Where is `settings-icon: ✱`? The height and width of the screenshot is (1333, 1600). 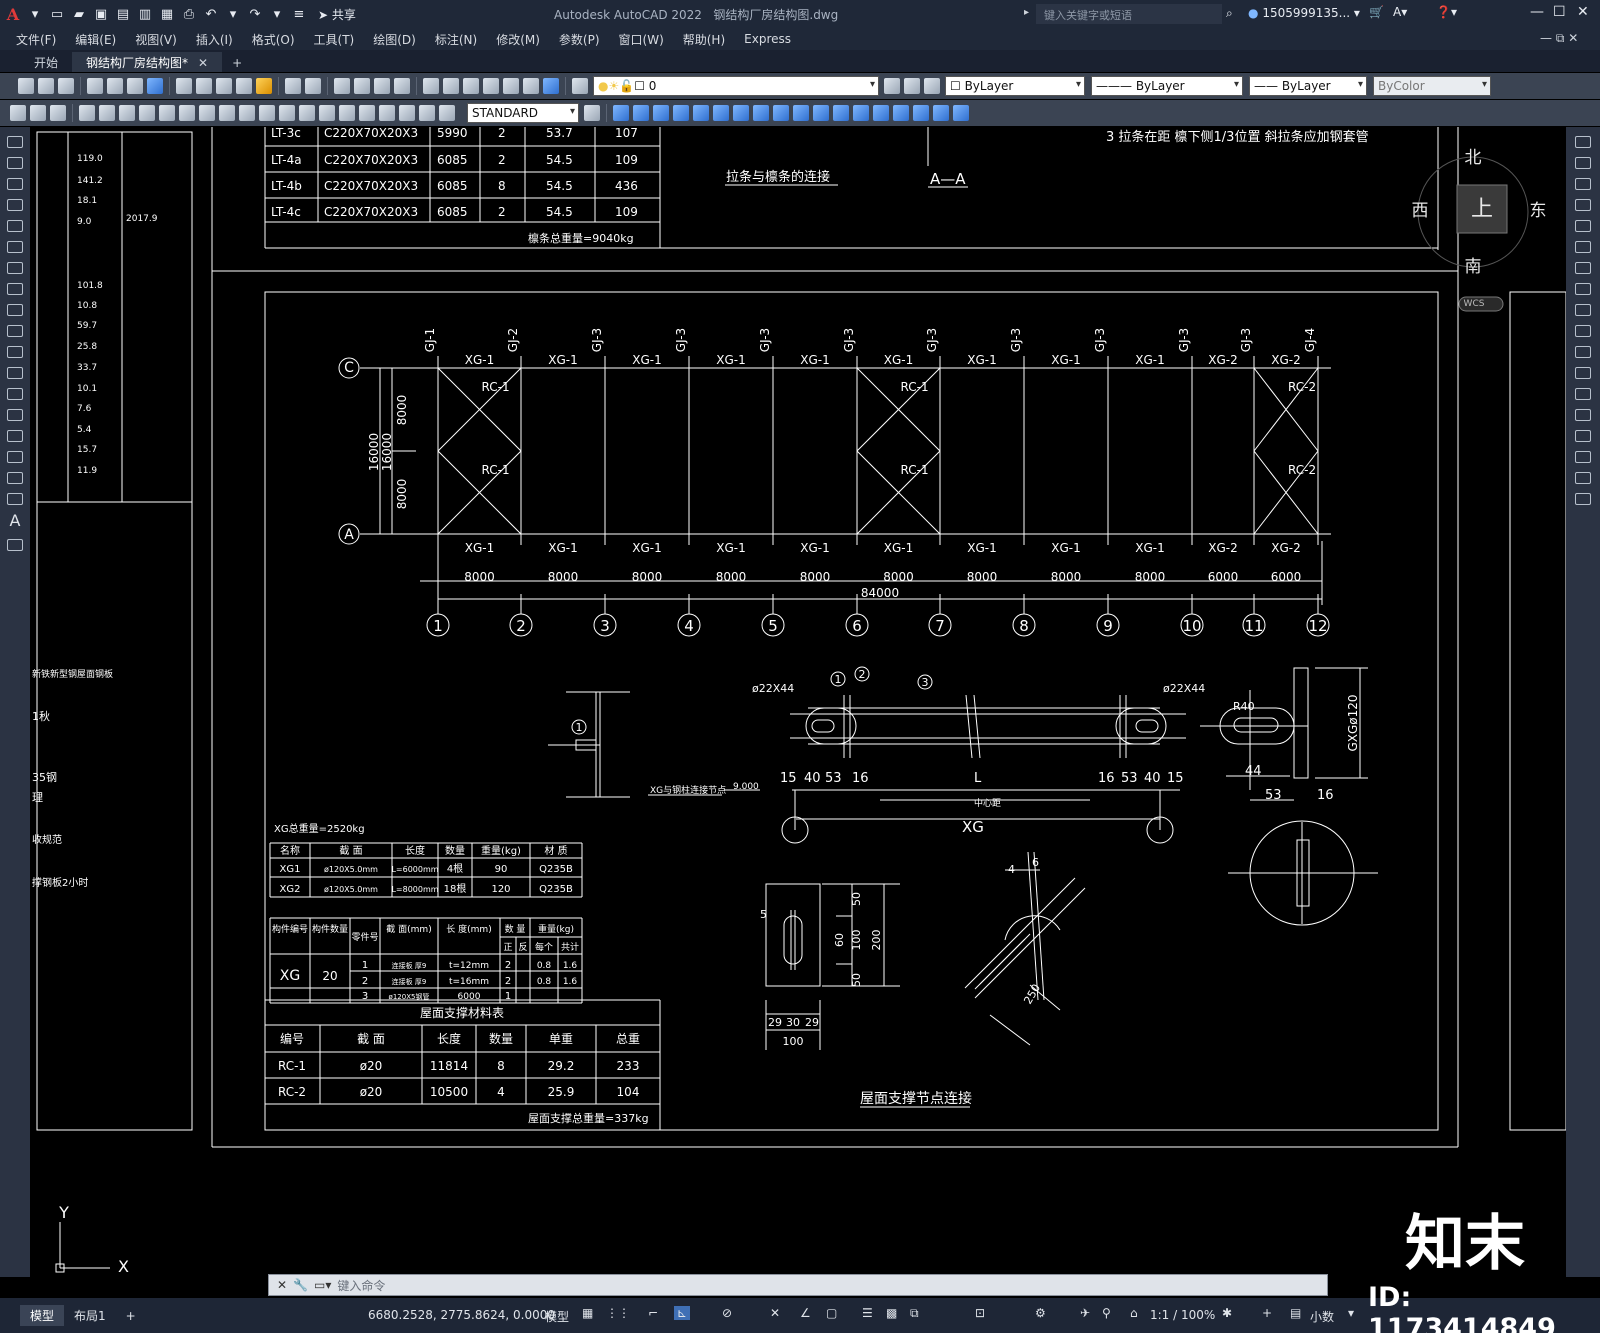
settings-icon: ✱ is located at coordinates (1227, 1313).